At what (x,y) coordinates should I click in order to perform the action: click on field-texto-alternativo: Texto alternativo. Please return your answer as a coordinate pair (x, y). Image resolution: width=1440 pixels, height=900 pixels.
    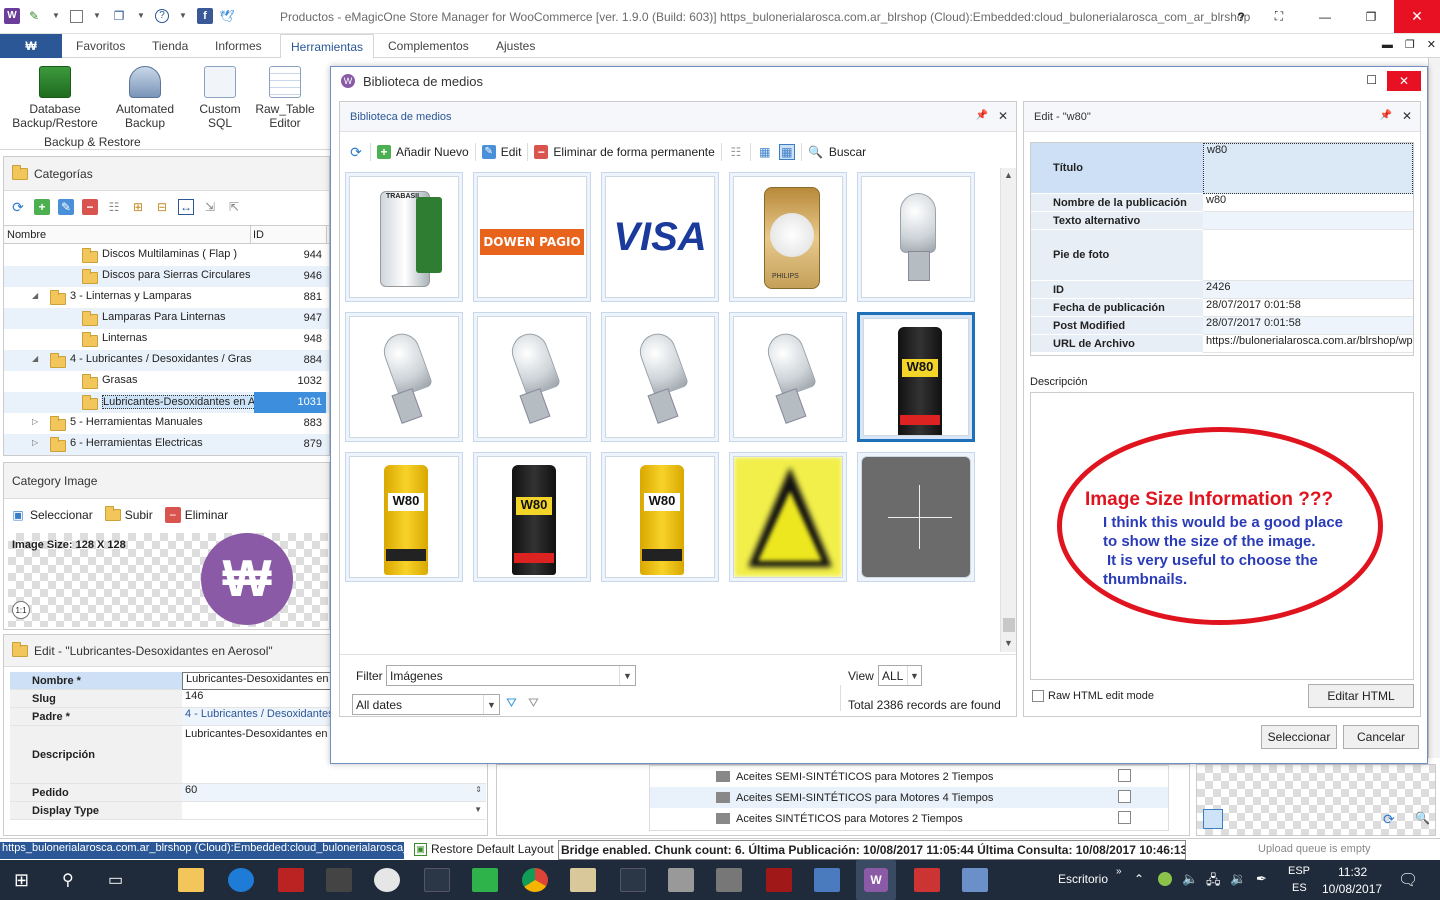
    Looking at the image, I should click on (1222, 221).